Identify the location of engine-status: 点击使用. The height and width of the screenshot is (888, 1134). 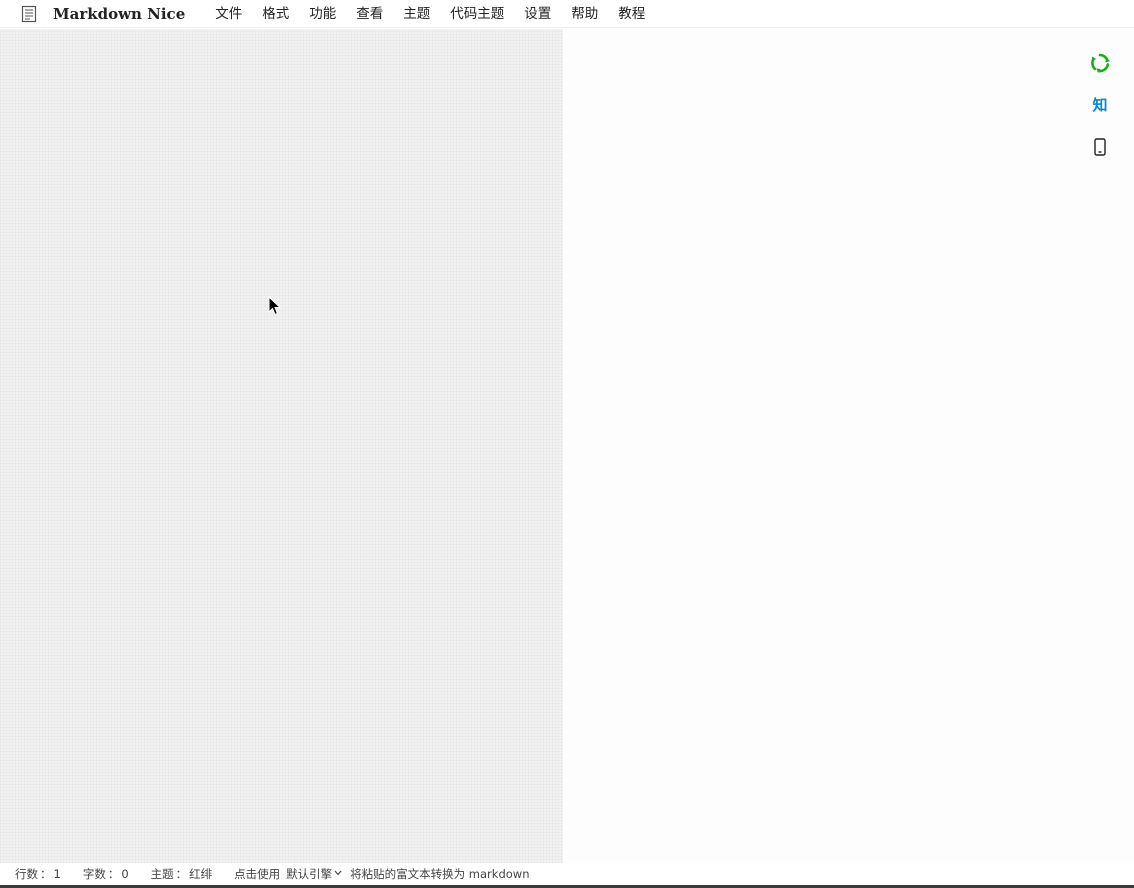
(257, 874).